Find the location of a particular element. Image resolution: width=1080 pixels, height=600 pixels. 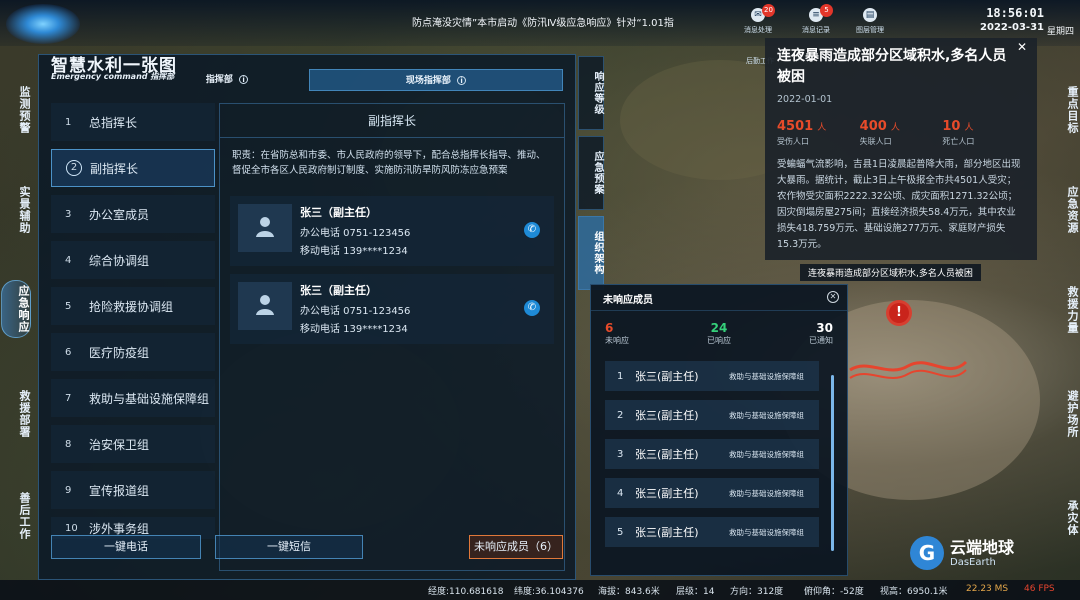

stat-label: 受伤人口 is located at coordinates (793, 141).